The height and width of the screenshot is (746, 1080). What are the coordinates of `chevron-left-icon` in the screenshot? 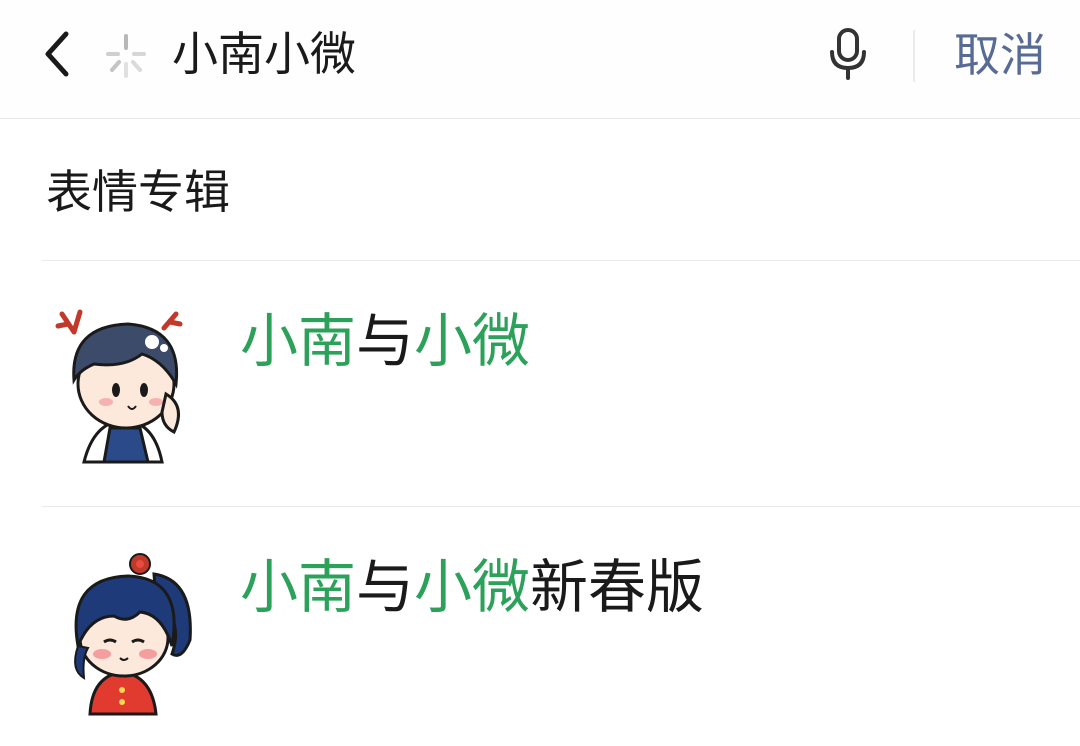 It's located at (57, 54).